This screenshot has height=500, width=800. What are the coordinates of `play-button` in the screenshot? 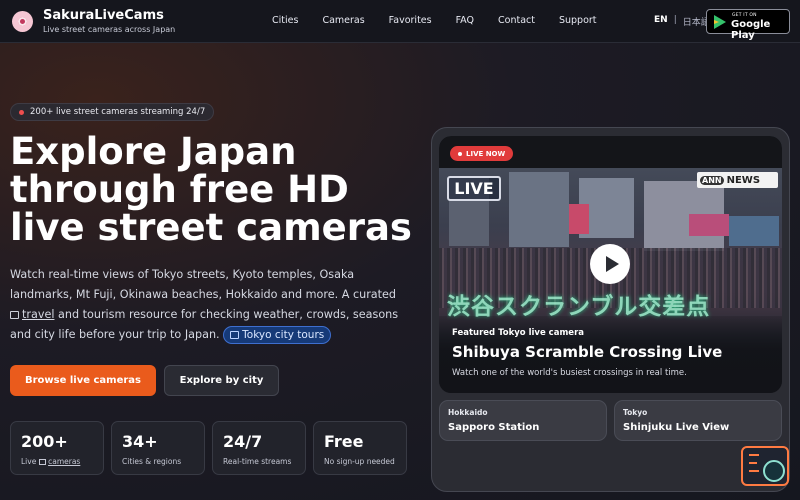 It's located at (610, 264).